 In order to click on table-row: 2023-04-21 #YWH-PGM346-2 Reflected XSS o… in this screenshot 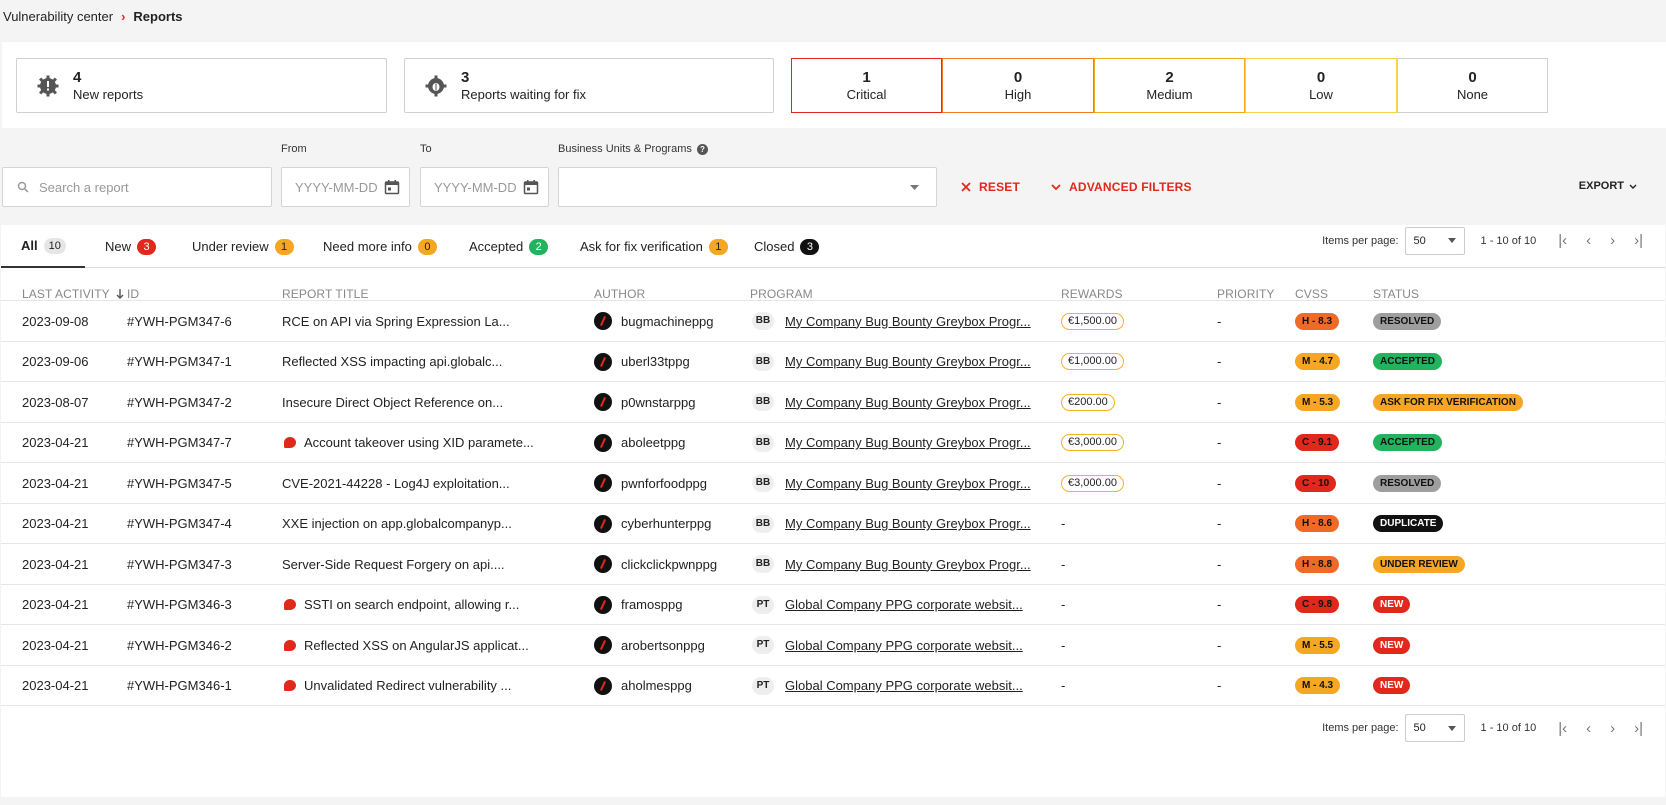, I will do `click(833, 645)`.